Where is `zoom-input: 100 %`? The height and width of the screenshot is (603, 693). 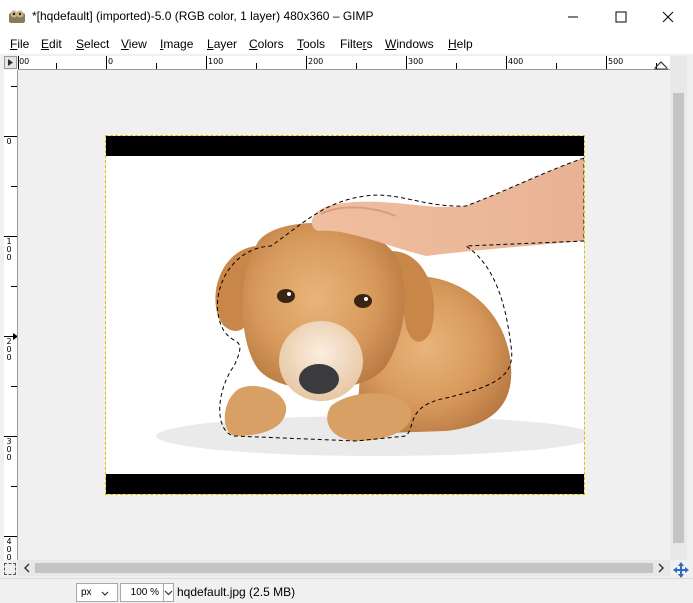
zoom-input: 100 % is located at coordinates (142, 592).